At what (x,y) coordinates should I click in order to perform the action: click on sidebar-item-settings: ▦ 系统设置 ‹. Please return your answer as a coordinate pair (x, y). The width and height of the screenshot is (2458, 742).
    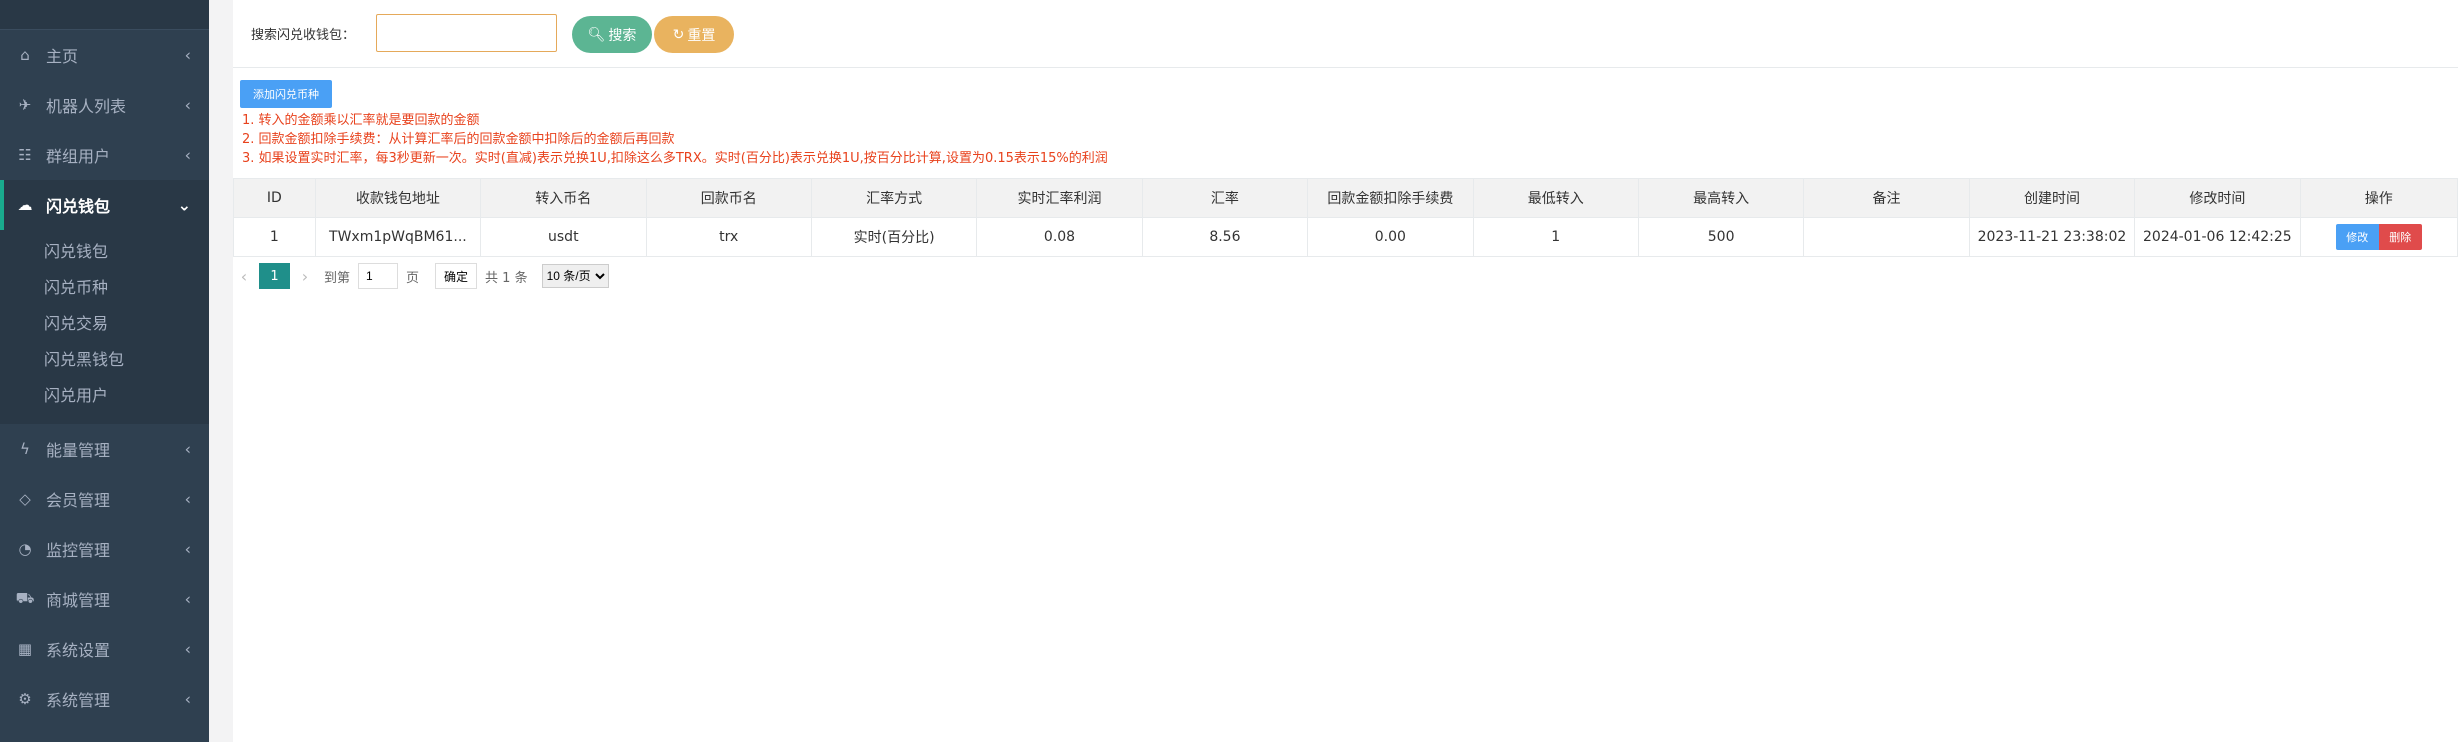
    Looking at the image, I should click on (104, 649).